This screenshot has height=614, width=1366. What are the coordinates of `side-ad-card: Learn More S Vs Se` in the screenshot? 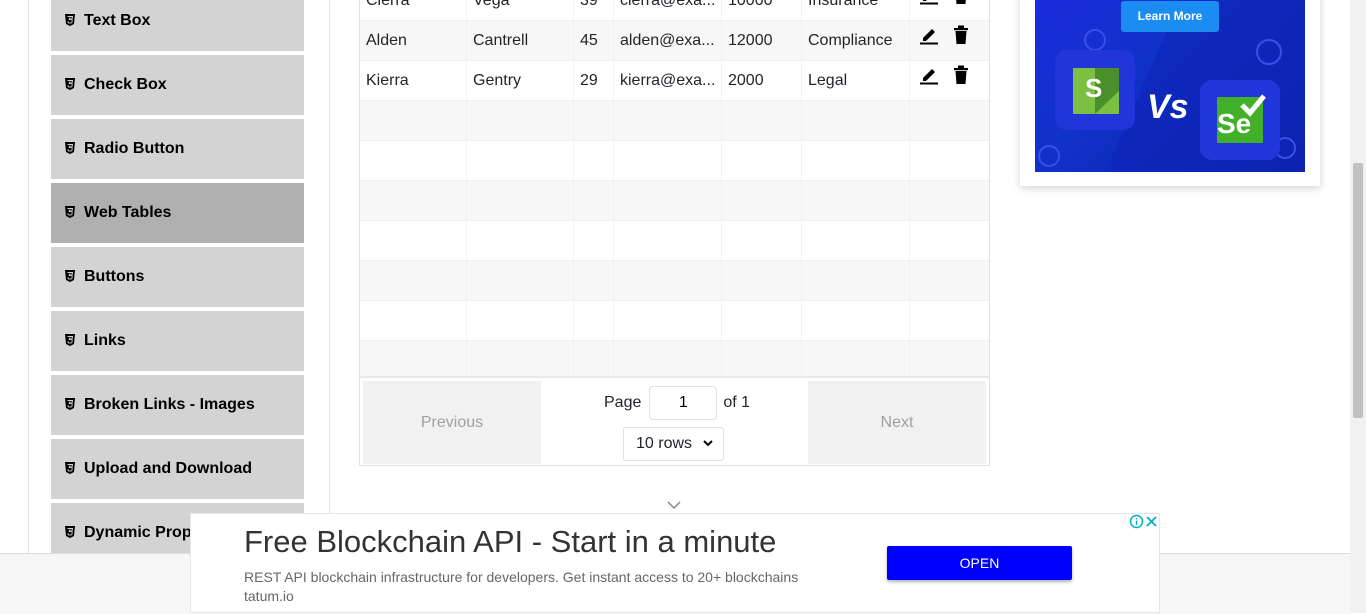 It's located at (1170, 93).